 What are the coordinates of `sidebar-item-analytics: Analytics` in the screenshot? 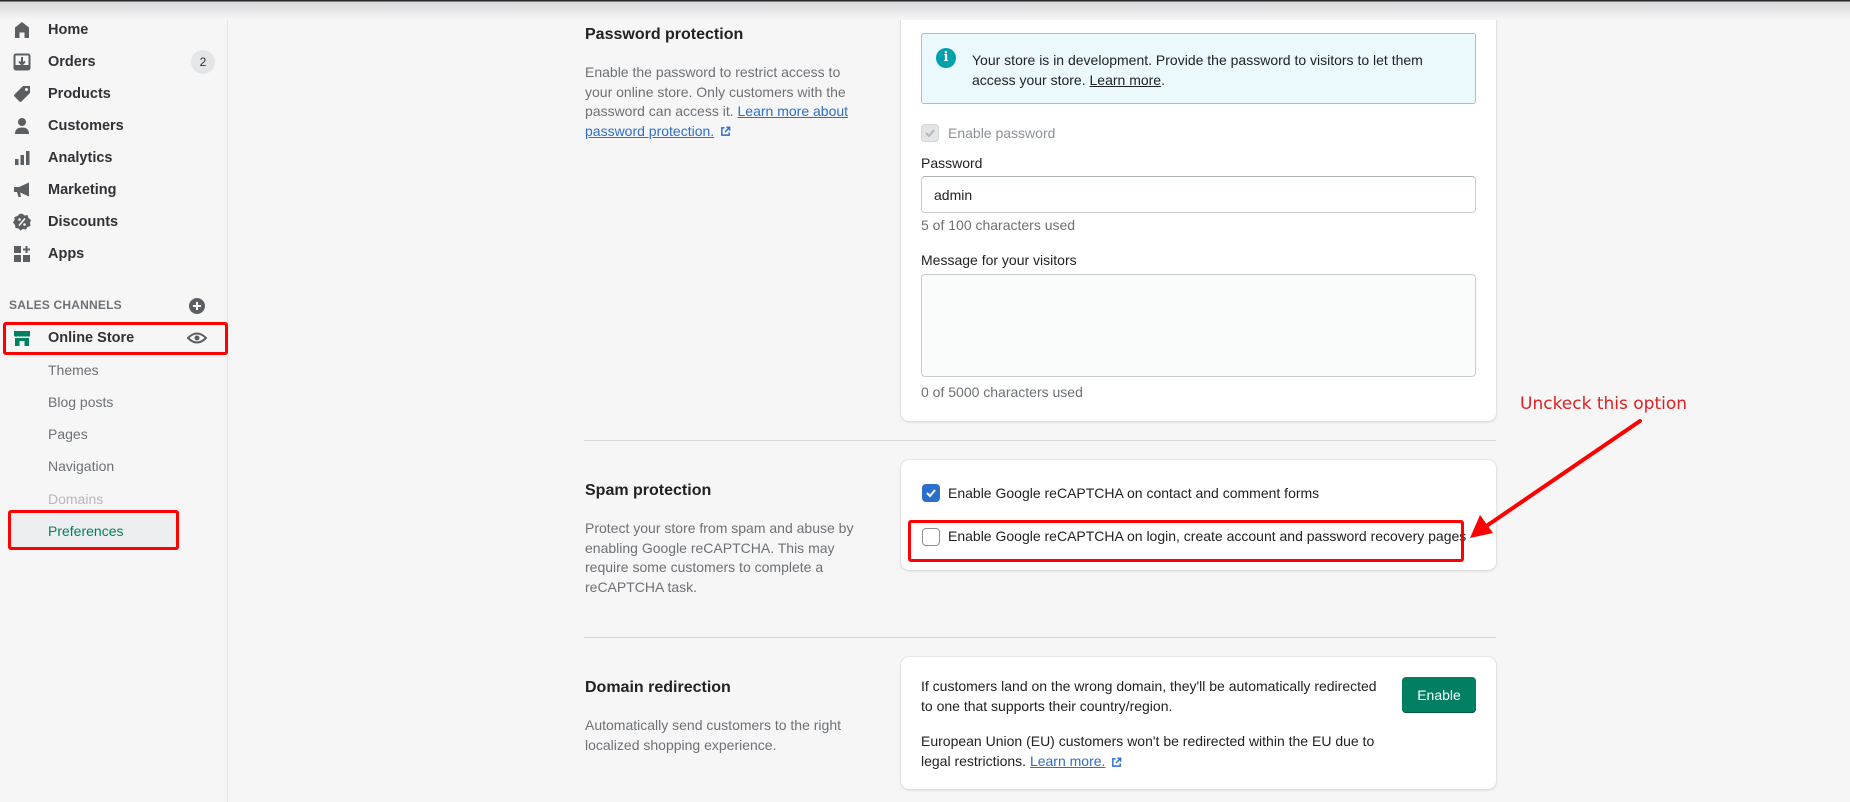 It's located at (114, 158).